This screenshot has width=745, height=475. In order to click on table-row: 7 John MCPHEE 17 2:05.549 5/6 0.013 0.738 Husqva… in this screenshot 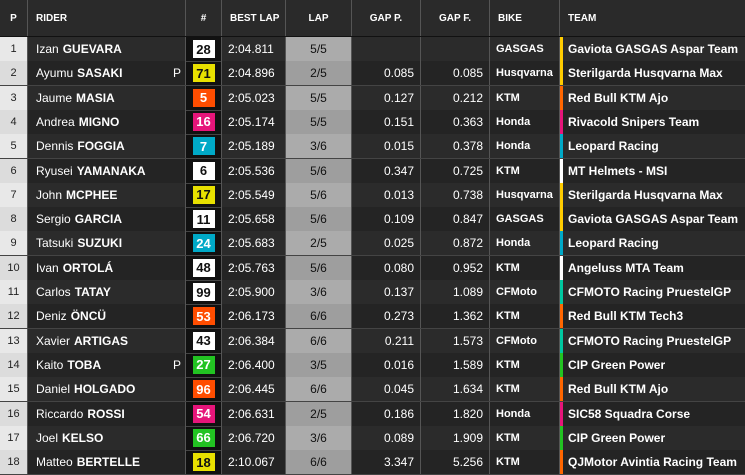, I will do `click(372, 195)`.